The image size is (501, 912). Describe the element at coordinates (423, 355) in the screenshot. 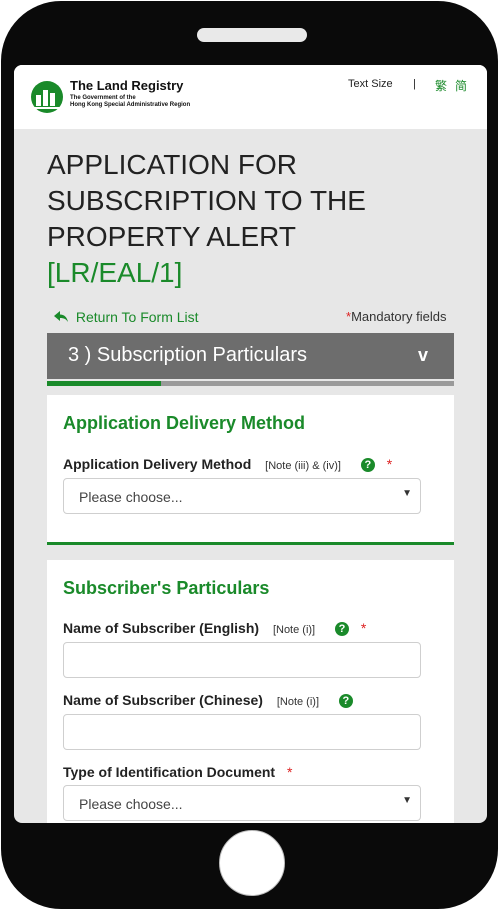

I see `chevron-down-icon: v` at that location.